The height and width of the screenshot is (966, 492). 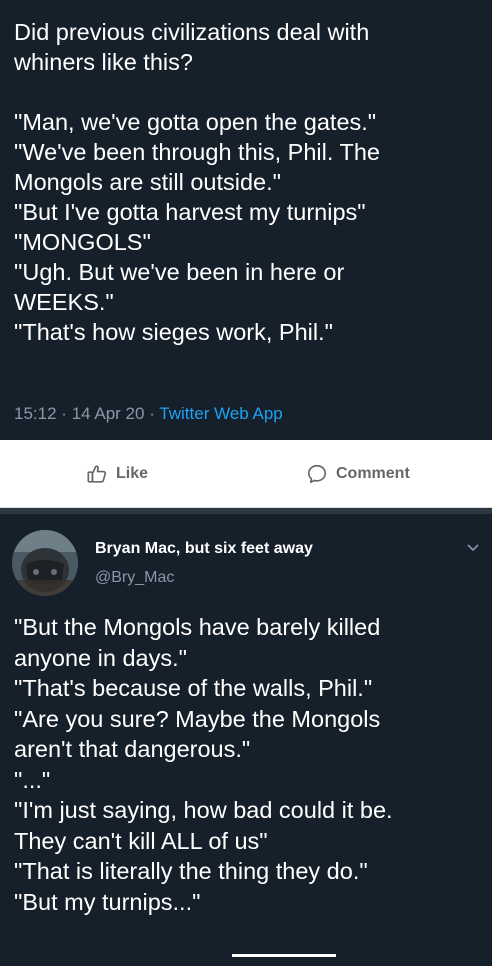 What do you see at coordinates (132, 749) in the screenshot?
I see `reply-line: aren't that dangerous."` at bounding box center [132, 749].